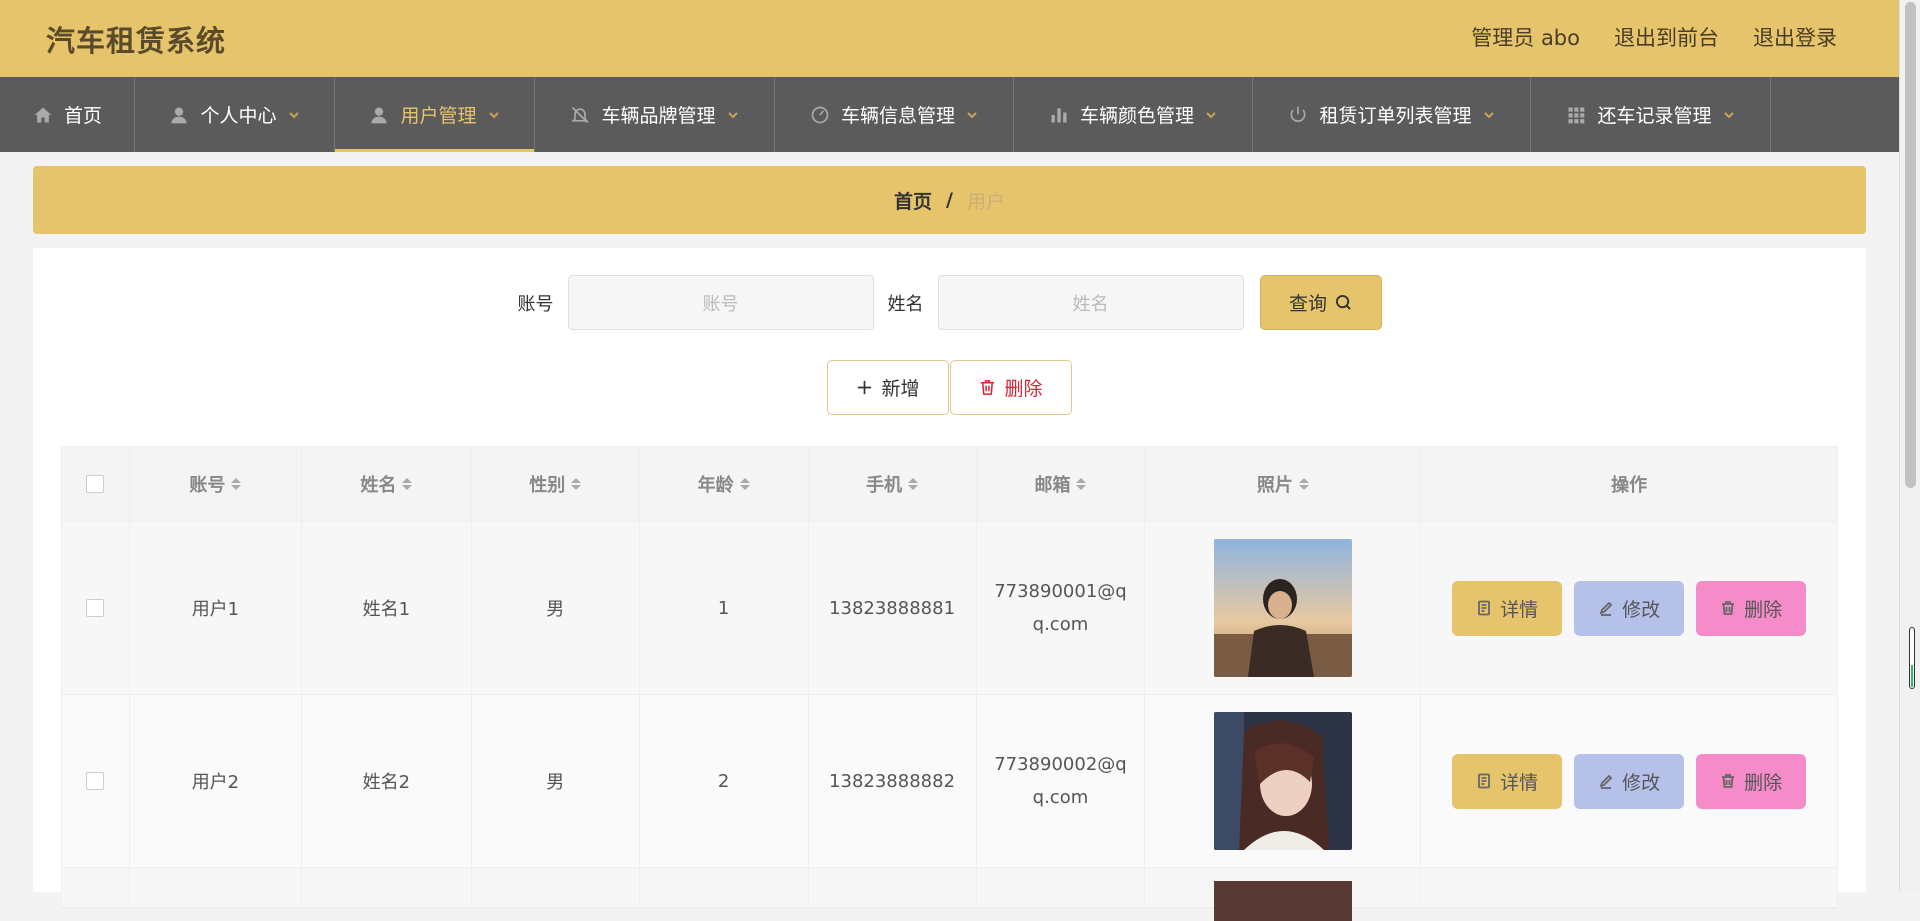 This screenshot has height=921, width=1920. I want to click on column-header-label: 手机, so click(884, 485).